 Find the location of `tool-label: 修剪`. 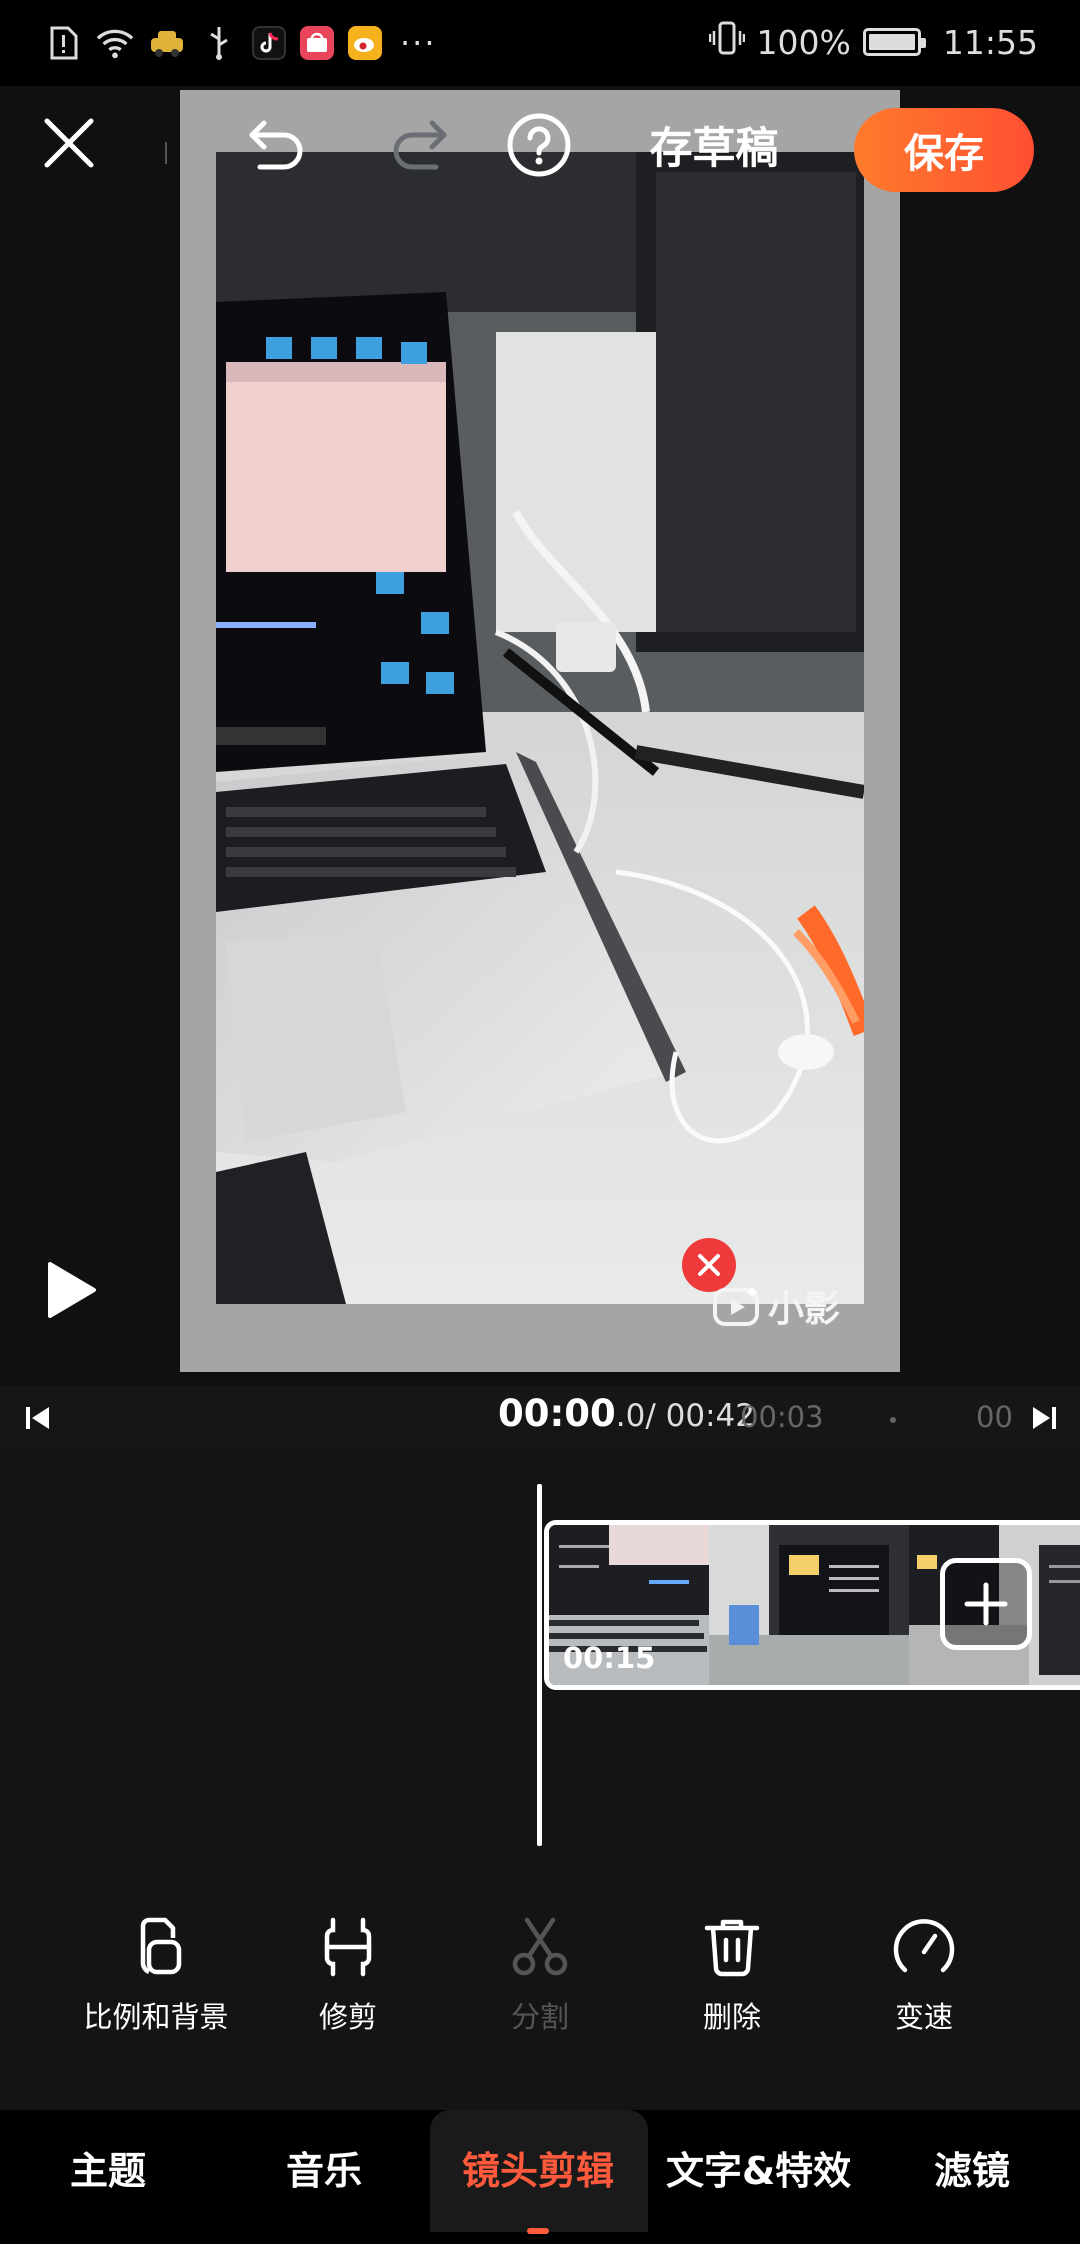

tool-label: 修剪 is located at coordinates (347, 2017).